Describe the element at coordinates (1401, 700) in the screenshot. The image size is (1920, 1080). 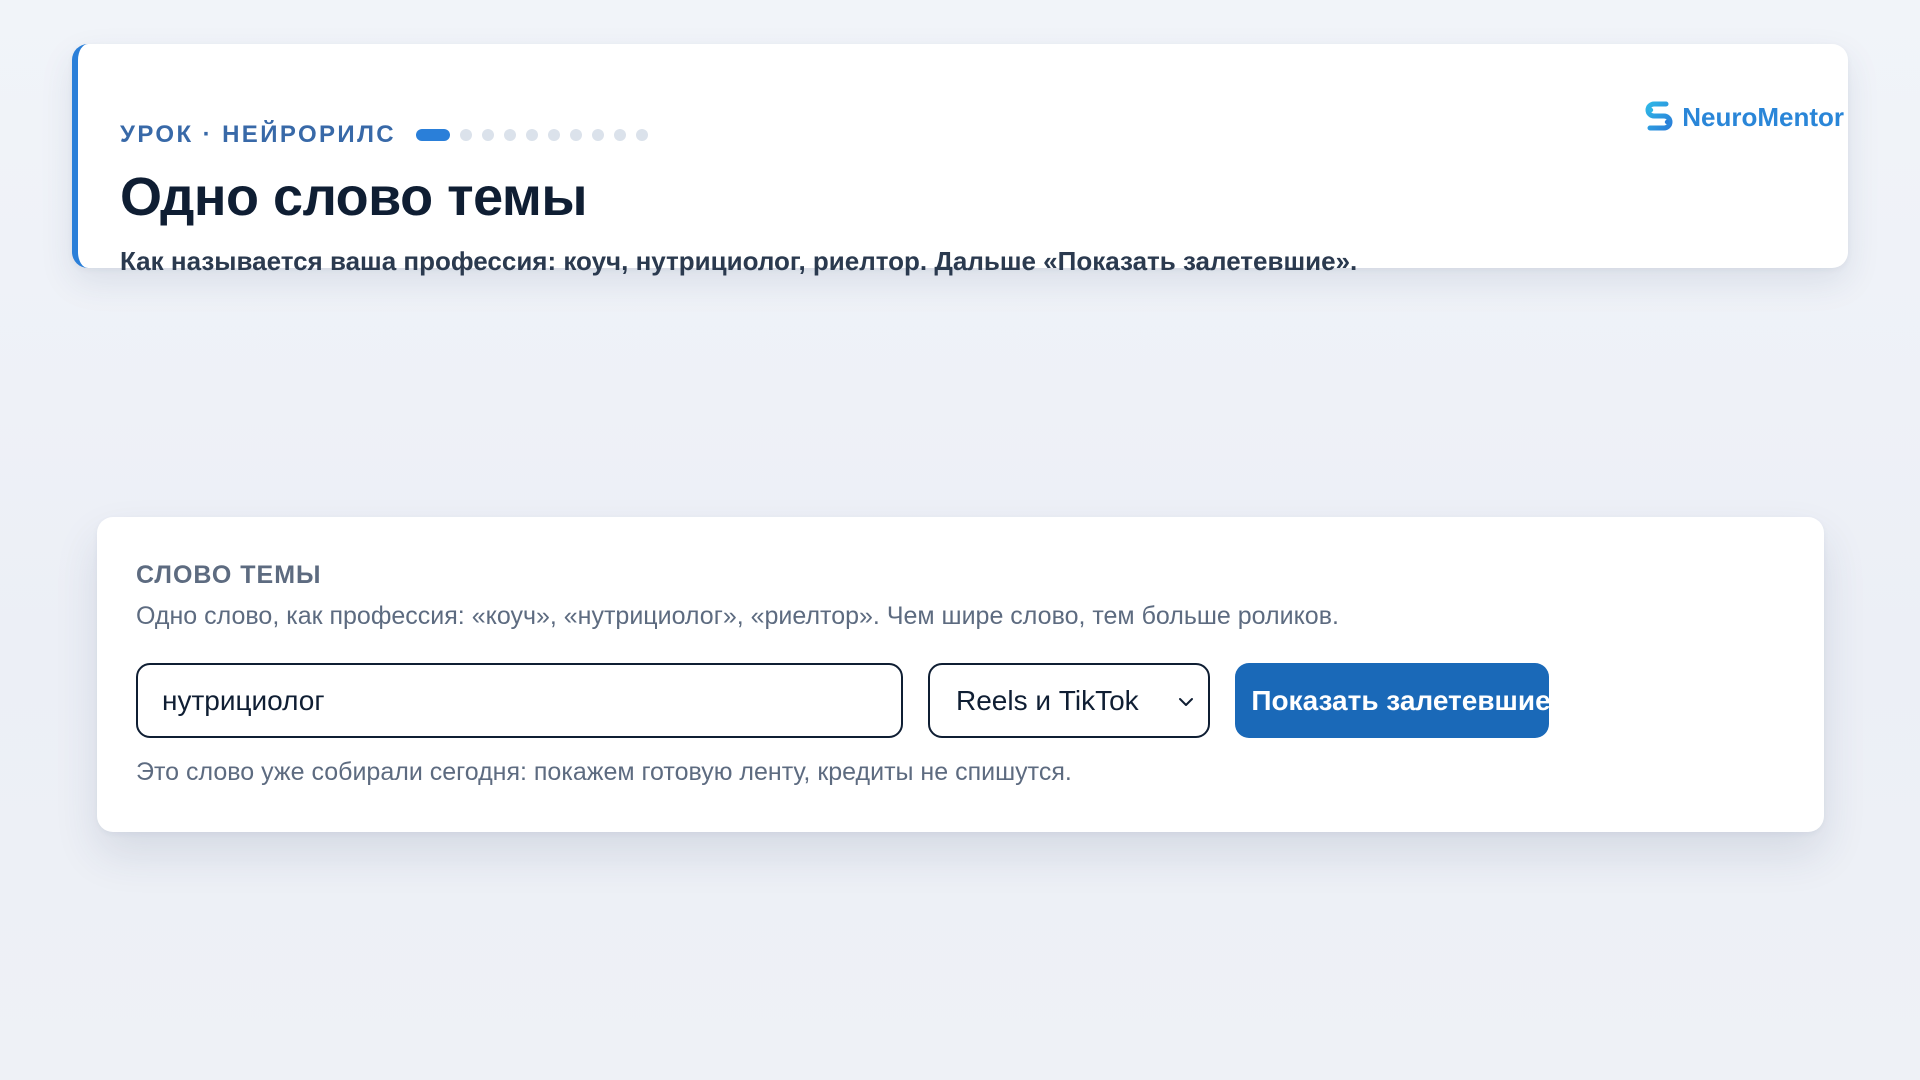
I see `show-trending-button-label: Показать залетевшие` at that location.